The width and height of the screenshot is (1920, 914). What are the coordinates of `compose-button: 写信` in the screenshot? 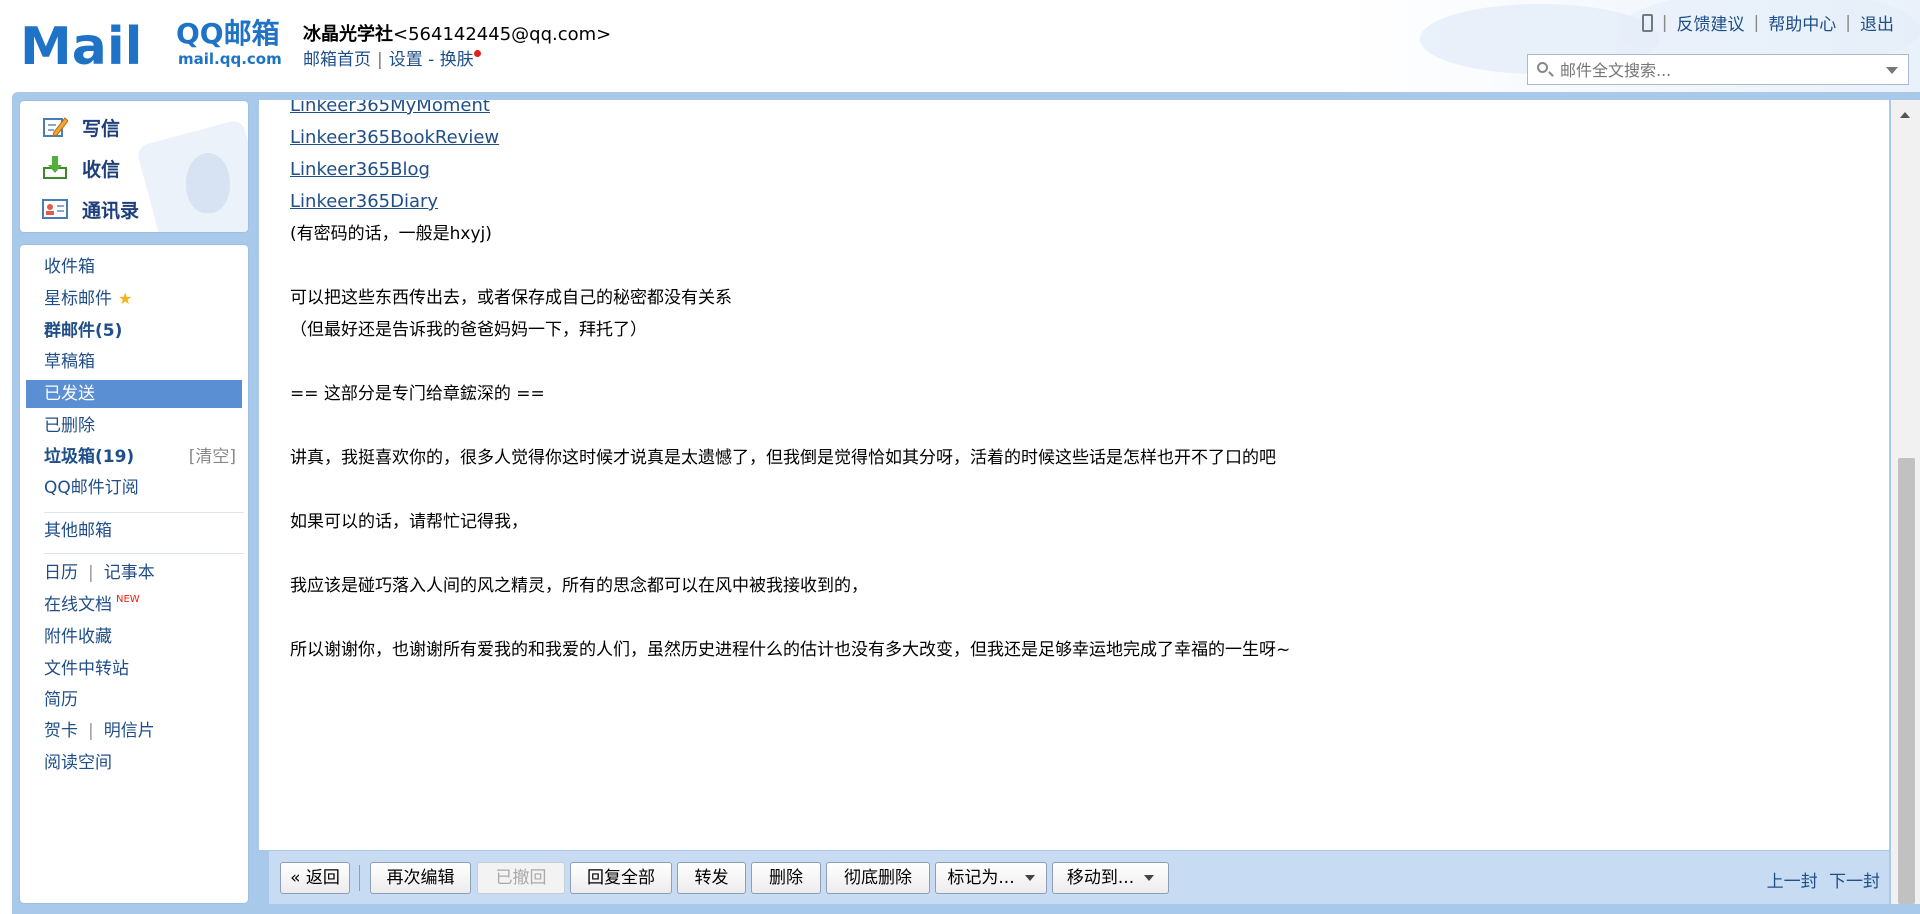 It's located at (81, 127).